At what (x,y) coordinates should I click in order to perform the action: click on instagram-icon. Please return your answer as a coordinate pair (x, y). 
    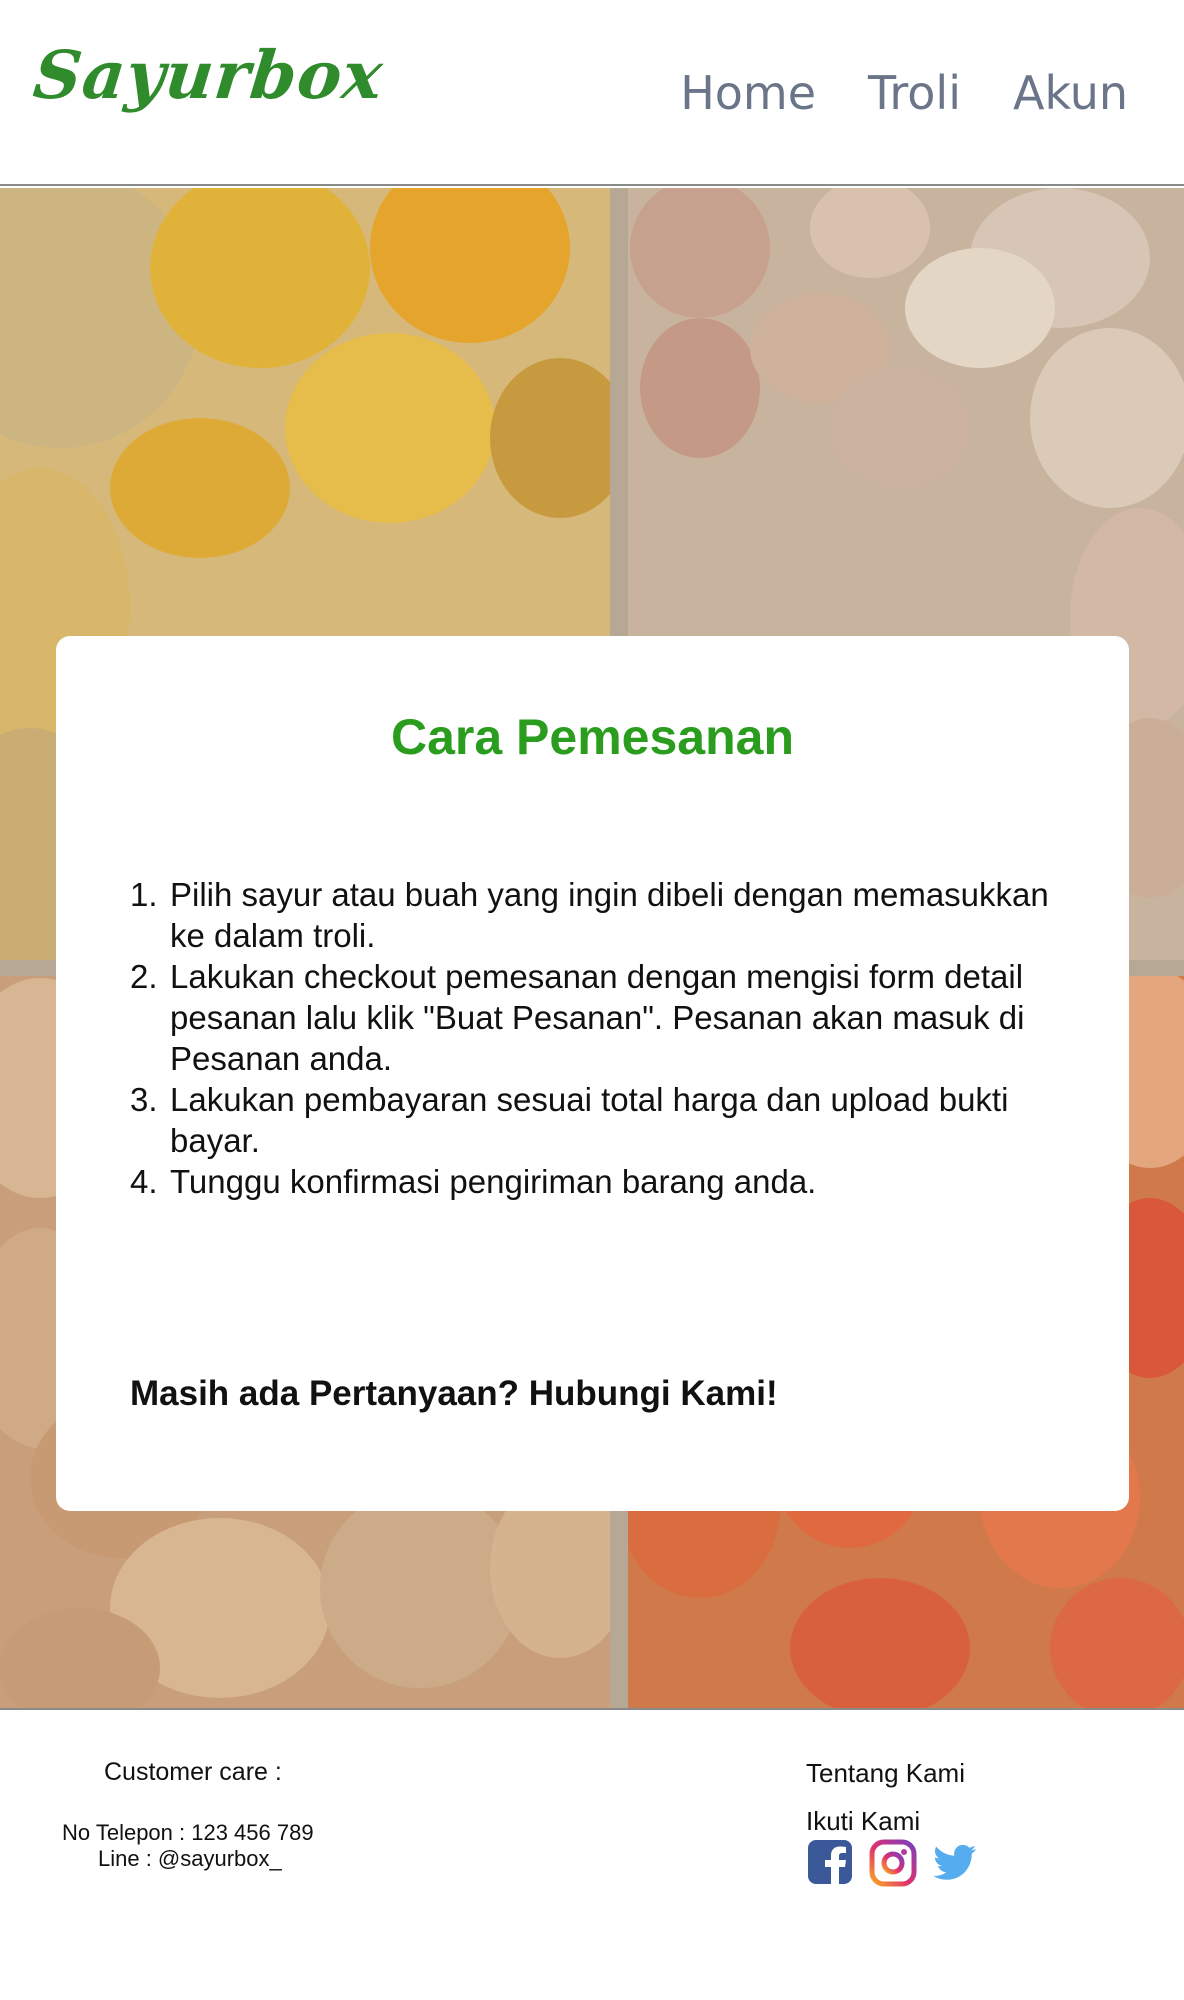
    Looking at the image, I should click on (892, 1862).